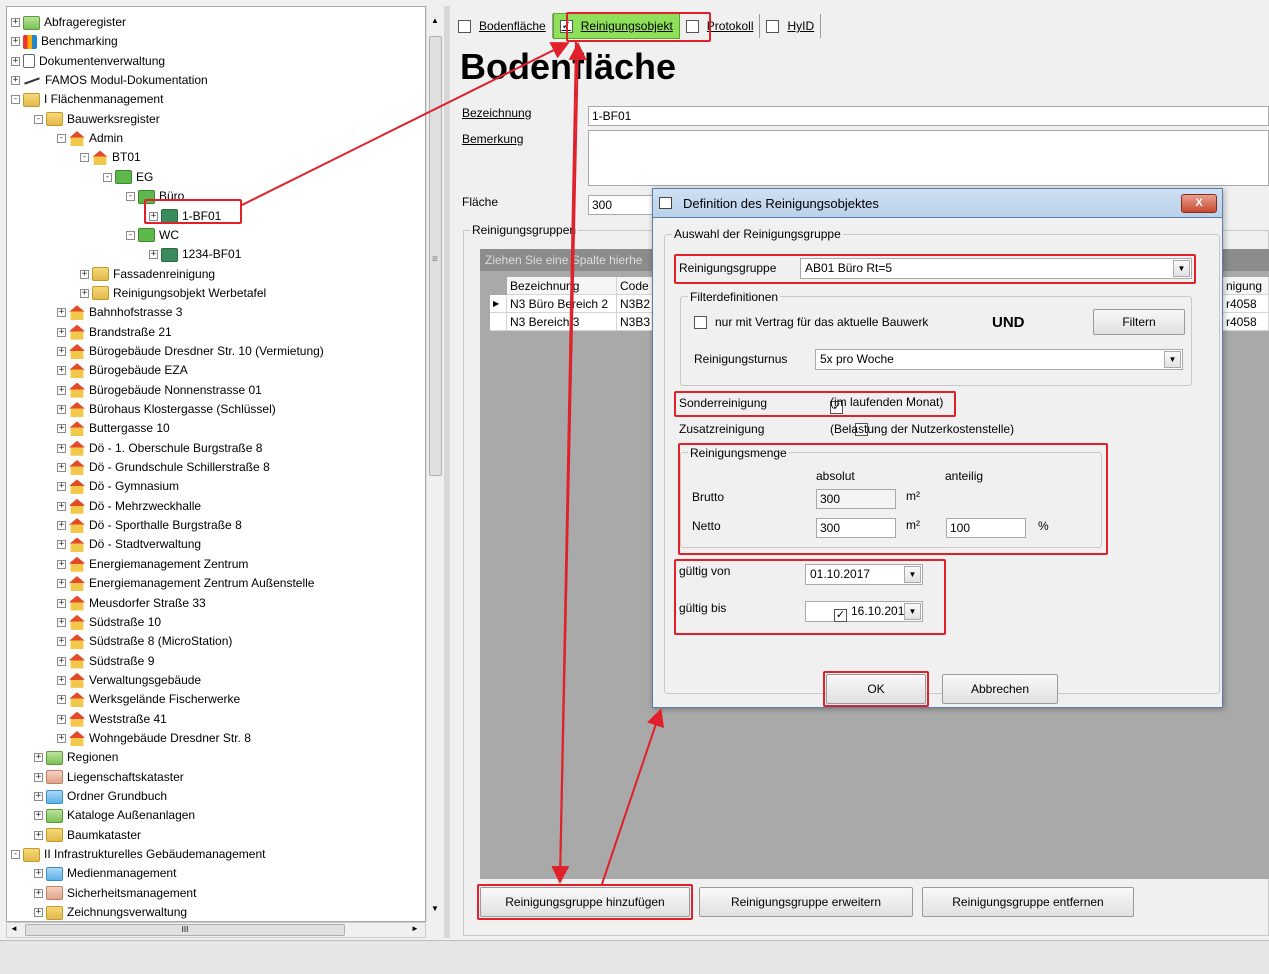  I want to click on tree-node: - WC, so click(152, 235).